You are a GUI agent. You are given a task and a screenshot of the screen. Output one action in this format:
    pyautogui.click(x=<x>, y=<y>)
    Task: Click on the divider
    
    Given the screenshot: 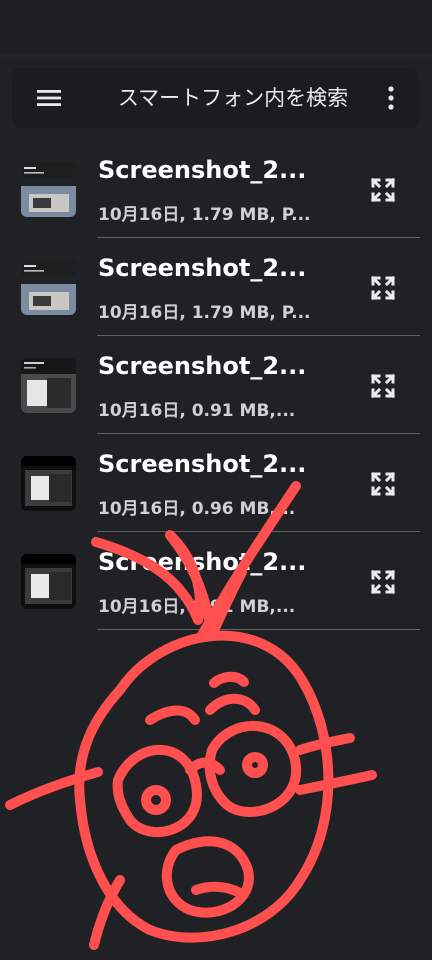 What is the action you would take?
    pyautogui.click(x=258, y=629)
    